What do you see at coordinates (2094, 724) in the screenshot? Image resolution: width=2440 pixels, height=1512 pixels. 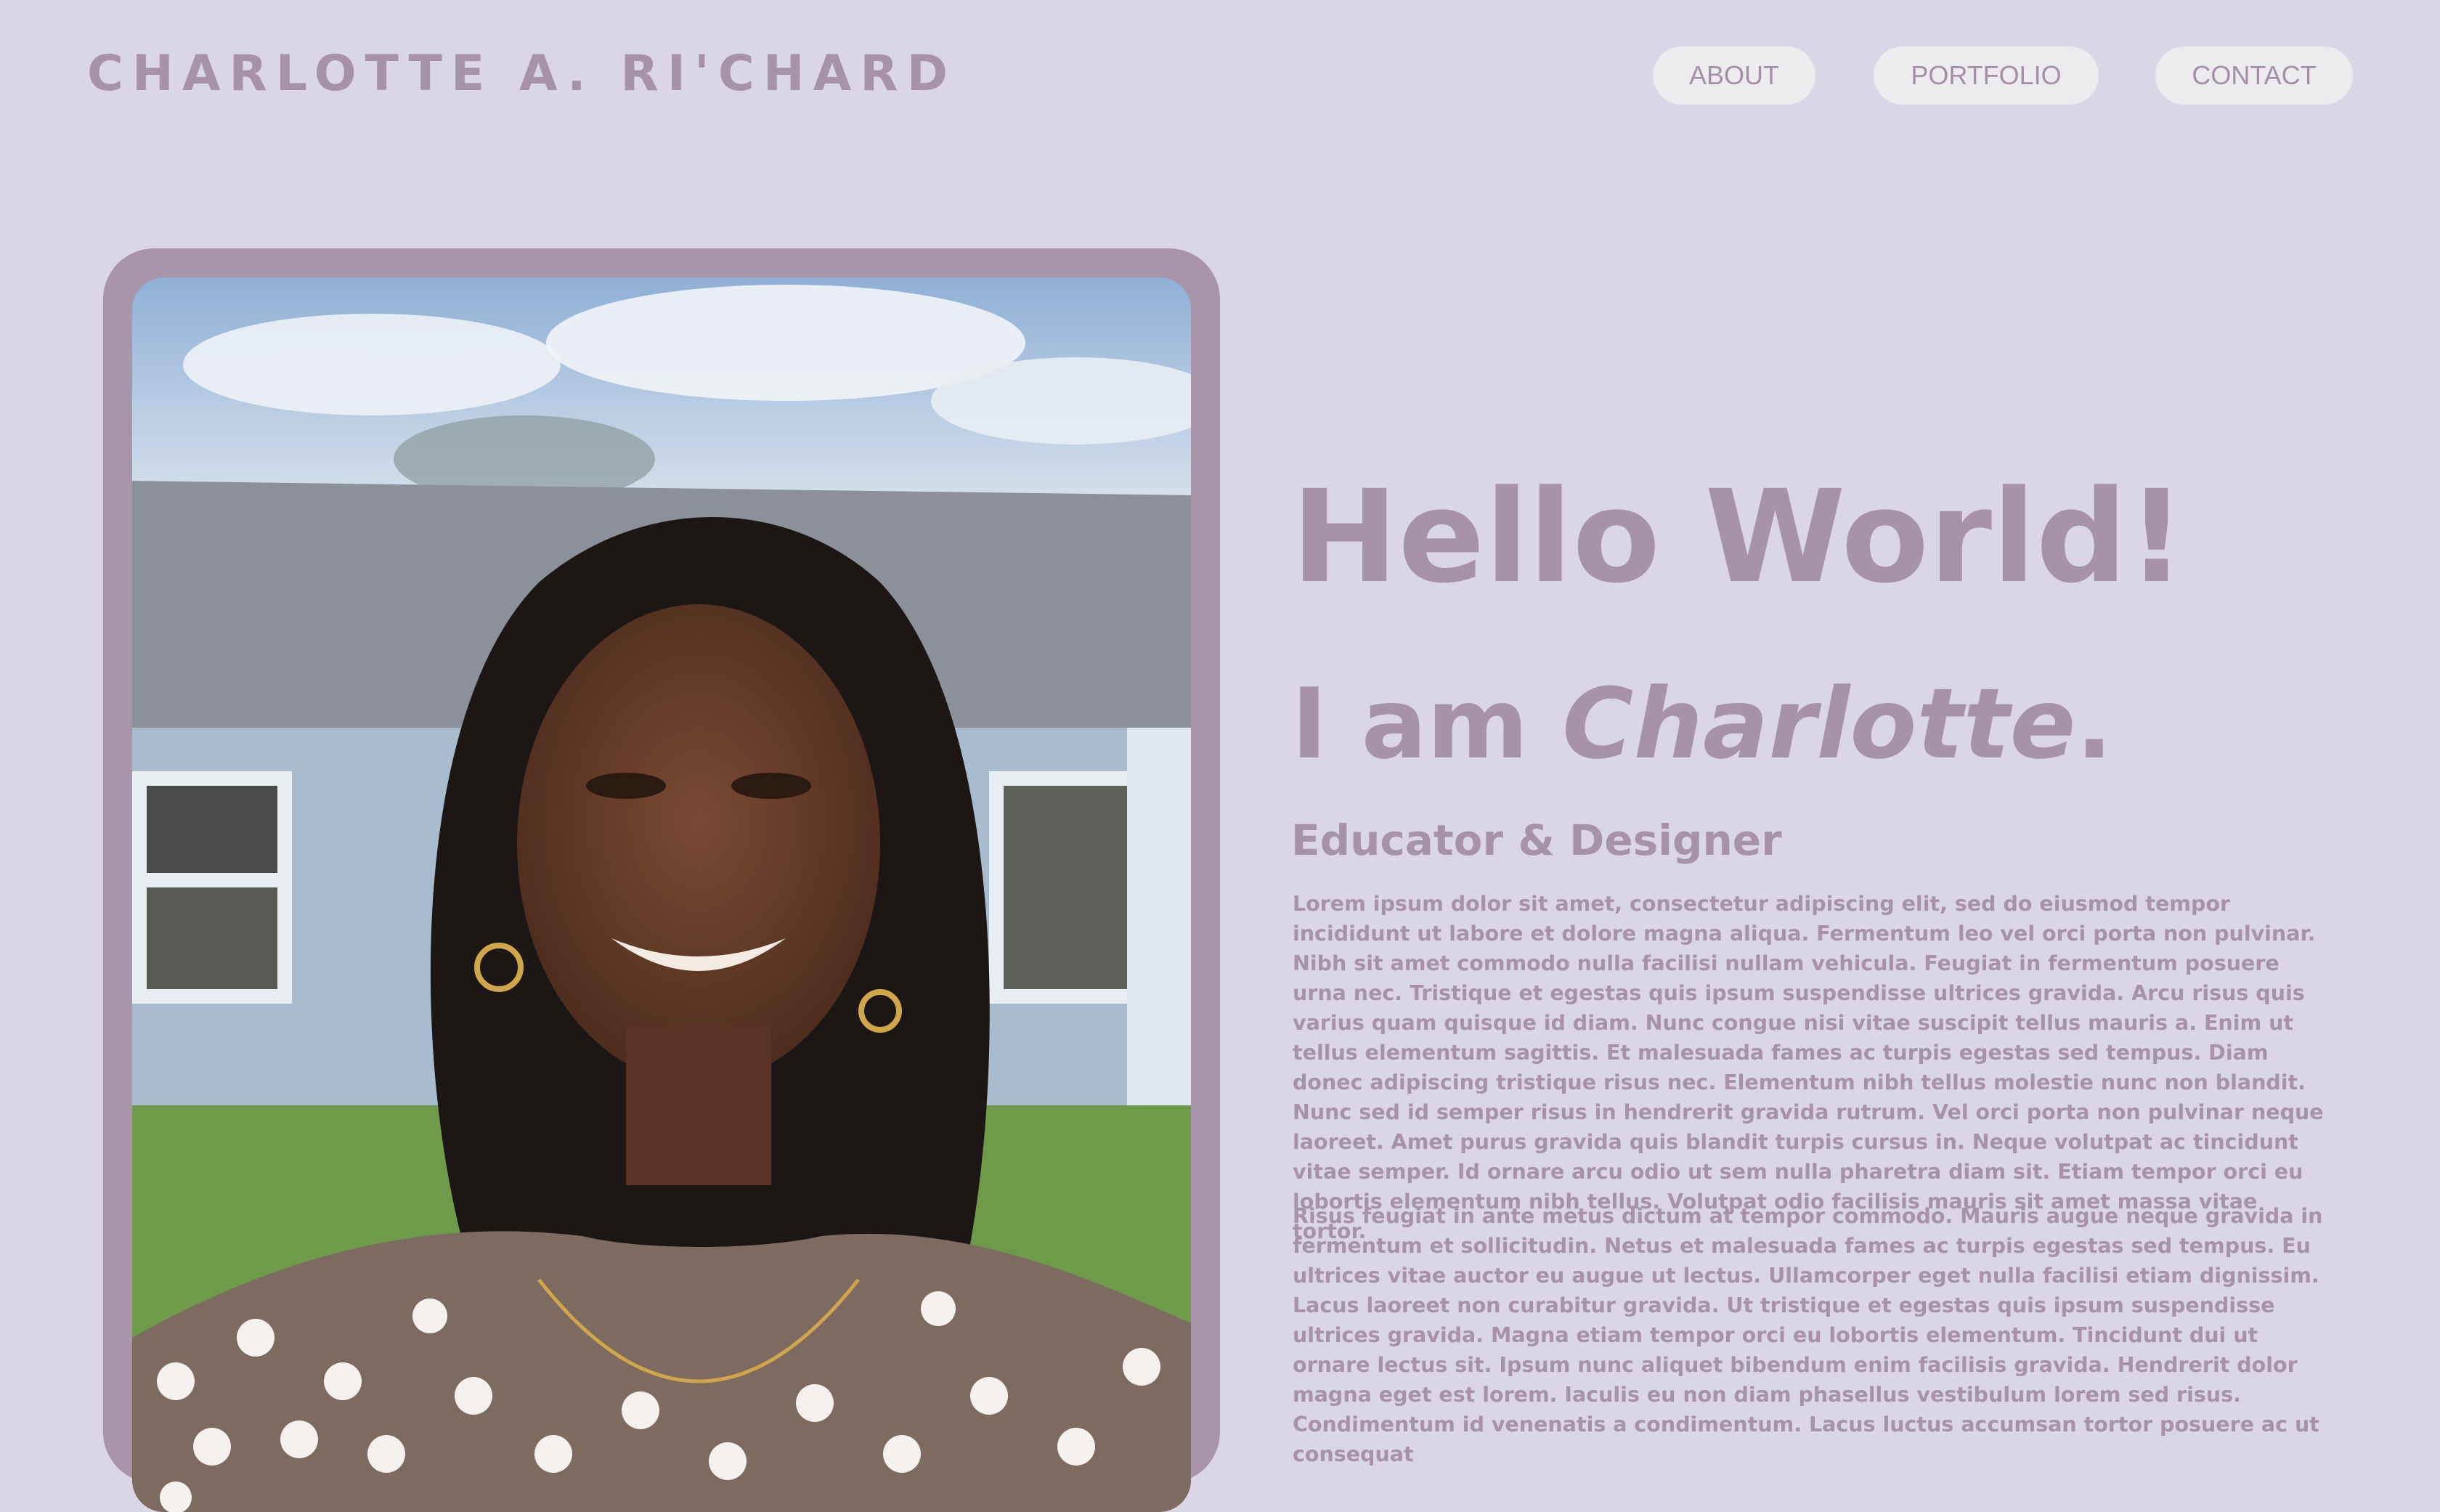 I see `intro-suffix: .` at bounding box center [2094, 724].